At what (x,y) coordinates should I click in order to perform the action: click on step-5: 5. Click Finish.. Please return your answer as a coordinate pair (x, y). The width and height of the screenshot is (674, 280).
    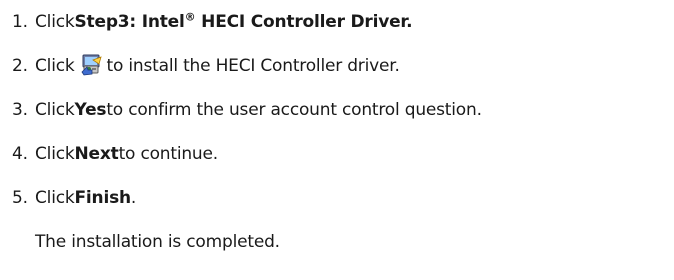
    Looking at the image, I should click on (74, 198).